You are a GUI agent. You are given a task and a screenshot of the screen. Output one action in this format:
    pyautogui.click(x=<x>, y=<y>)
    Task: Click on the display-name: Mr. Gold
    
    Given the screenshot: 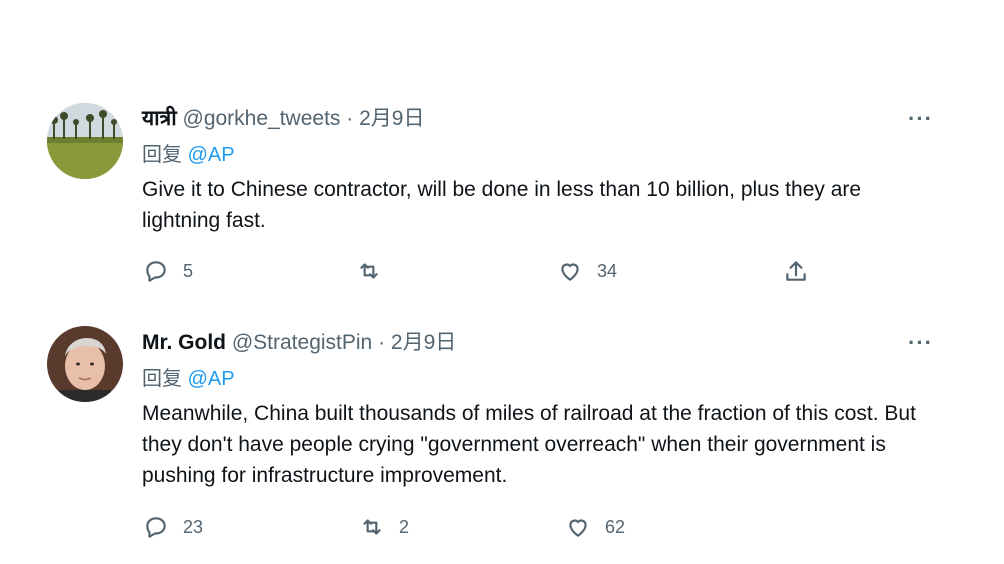 What is the action you would take?
    pyautogui.click(x=184, y=342)
    